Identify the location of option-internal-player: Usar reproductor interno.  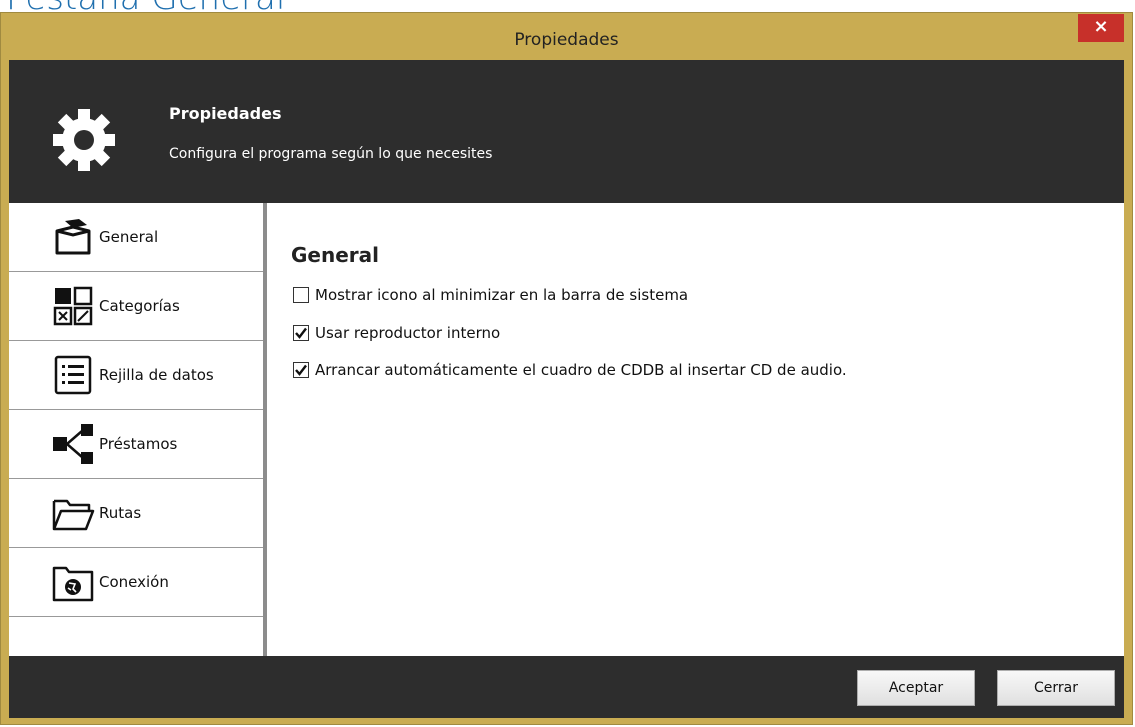
(396, 333).